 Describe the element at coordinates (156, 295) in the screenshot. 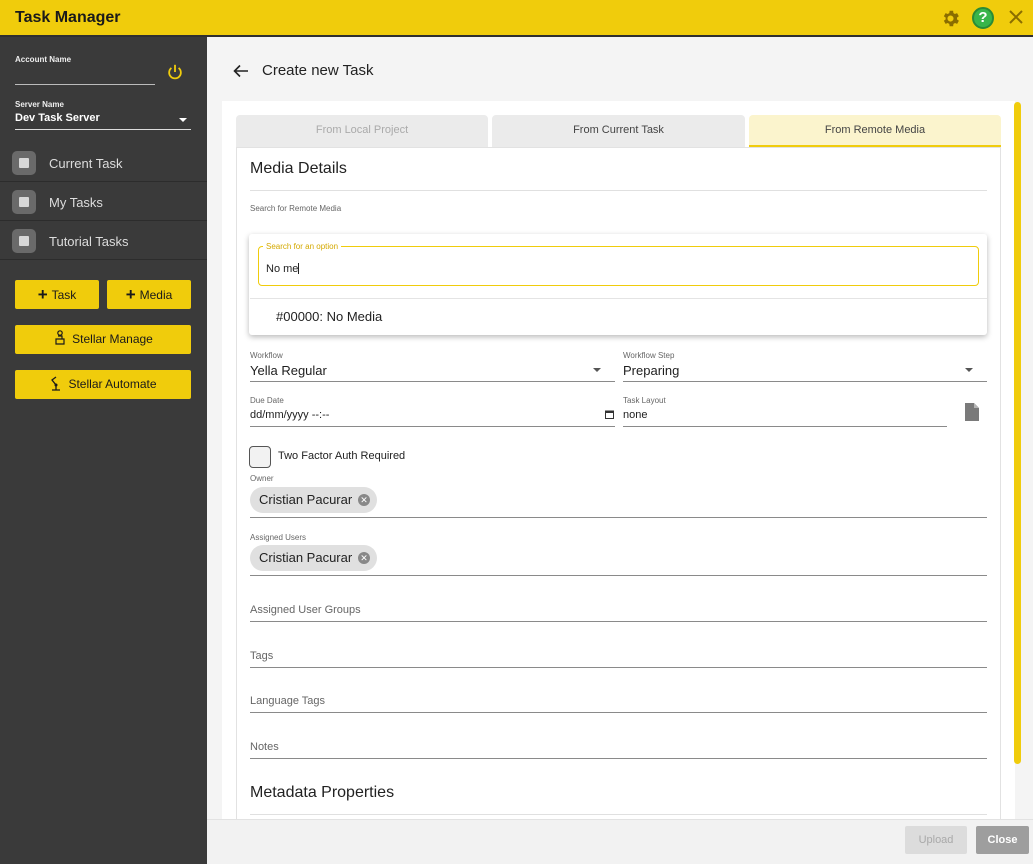

I see `add-media-label: Media` at that location.